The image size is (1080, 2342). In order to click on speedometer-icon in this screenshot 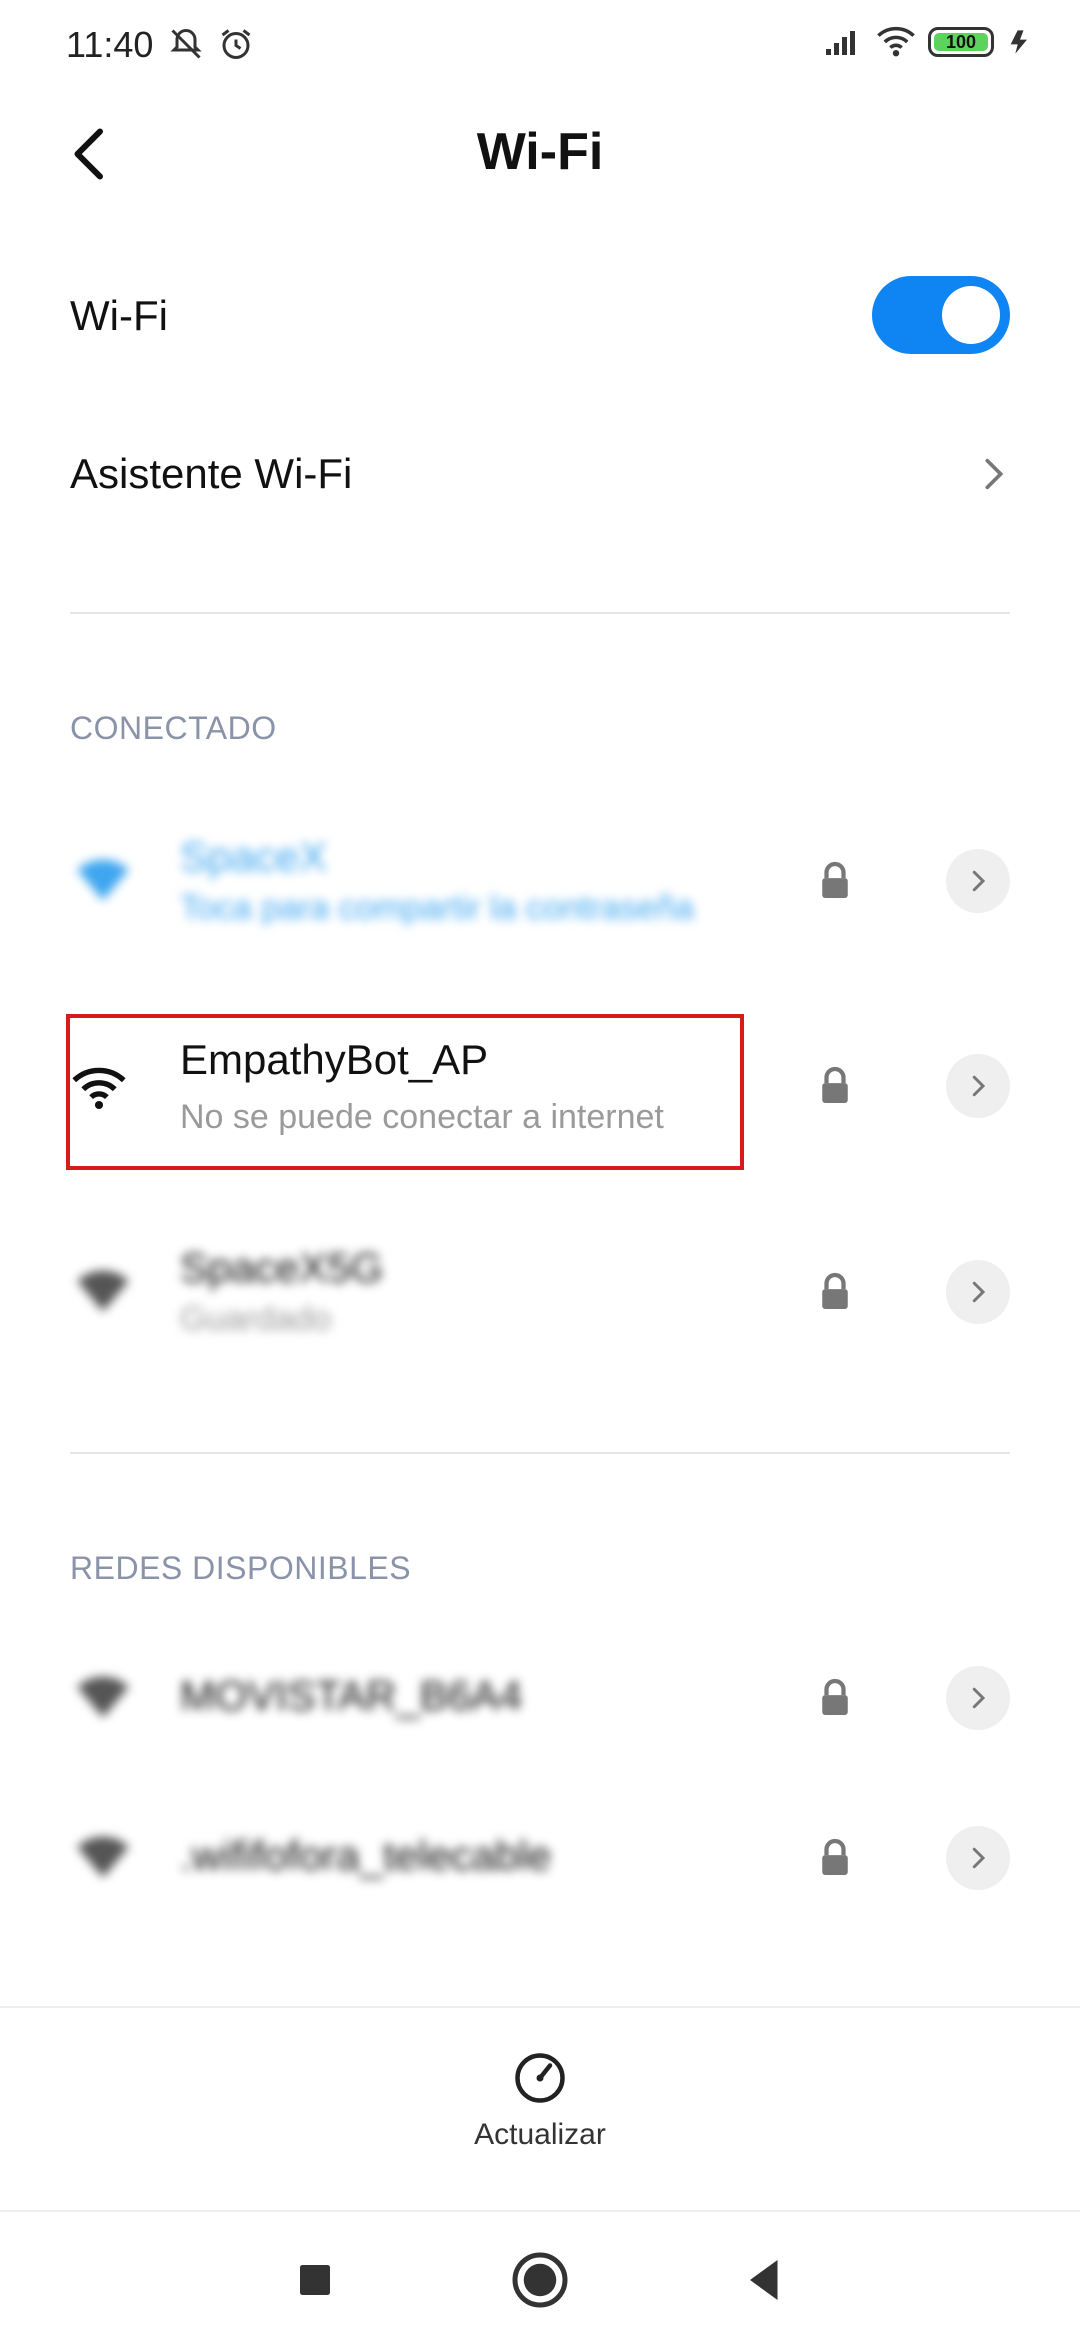, I will do `click(540, 2078)`.